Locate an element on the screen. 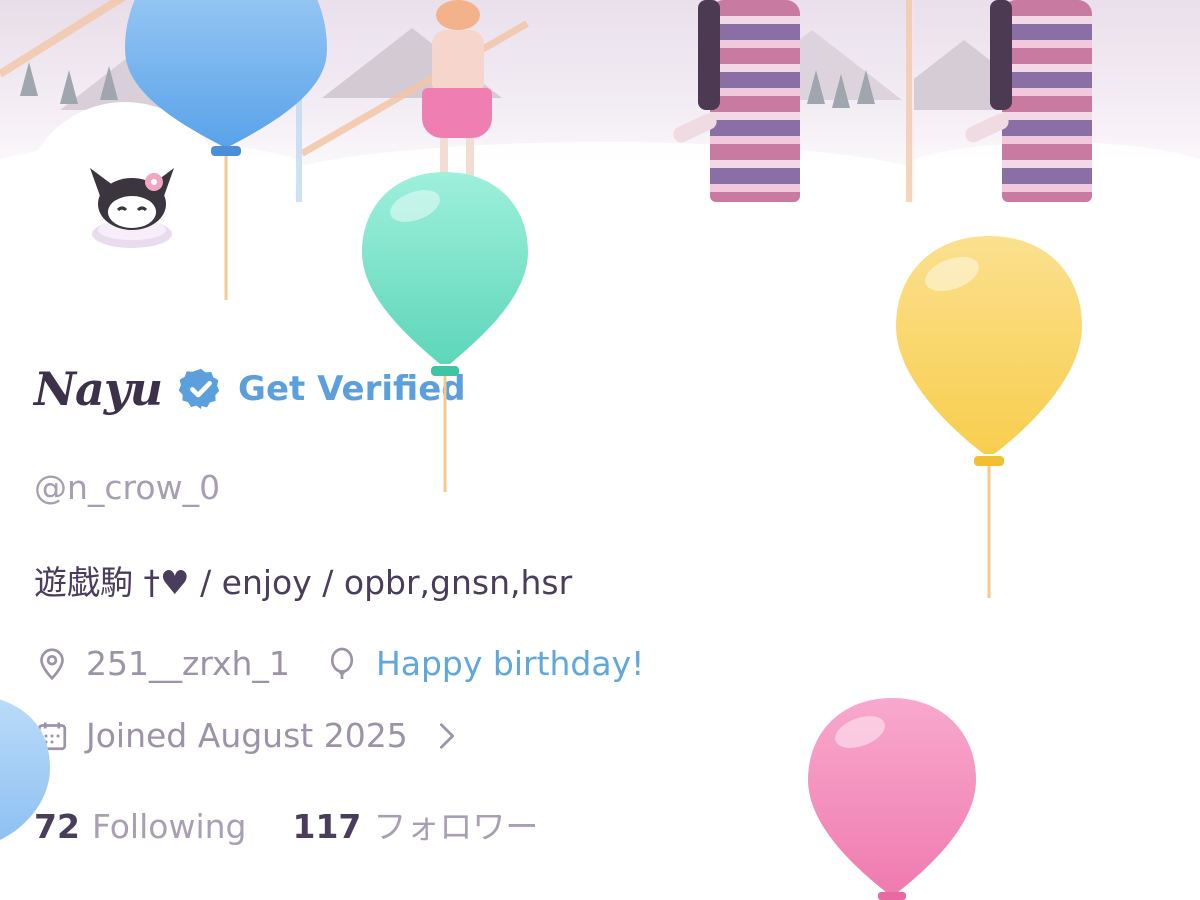 This screenshot has width=1200, height=900. yellow-balloon is located at coordinates (989, 417).